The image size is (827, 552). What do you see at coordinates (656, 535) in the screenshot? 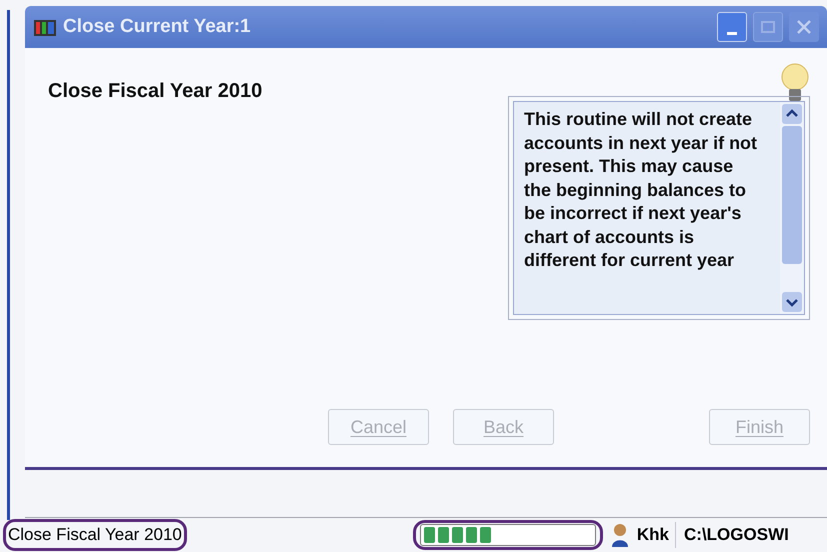
I see `status-user: Khk` at bounding box center [656, 535].